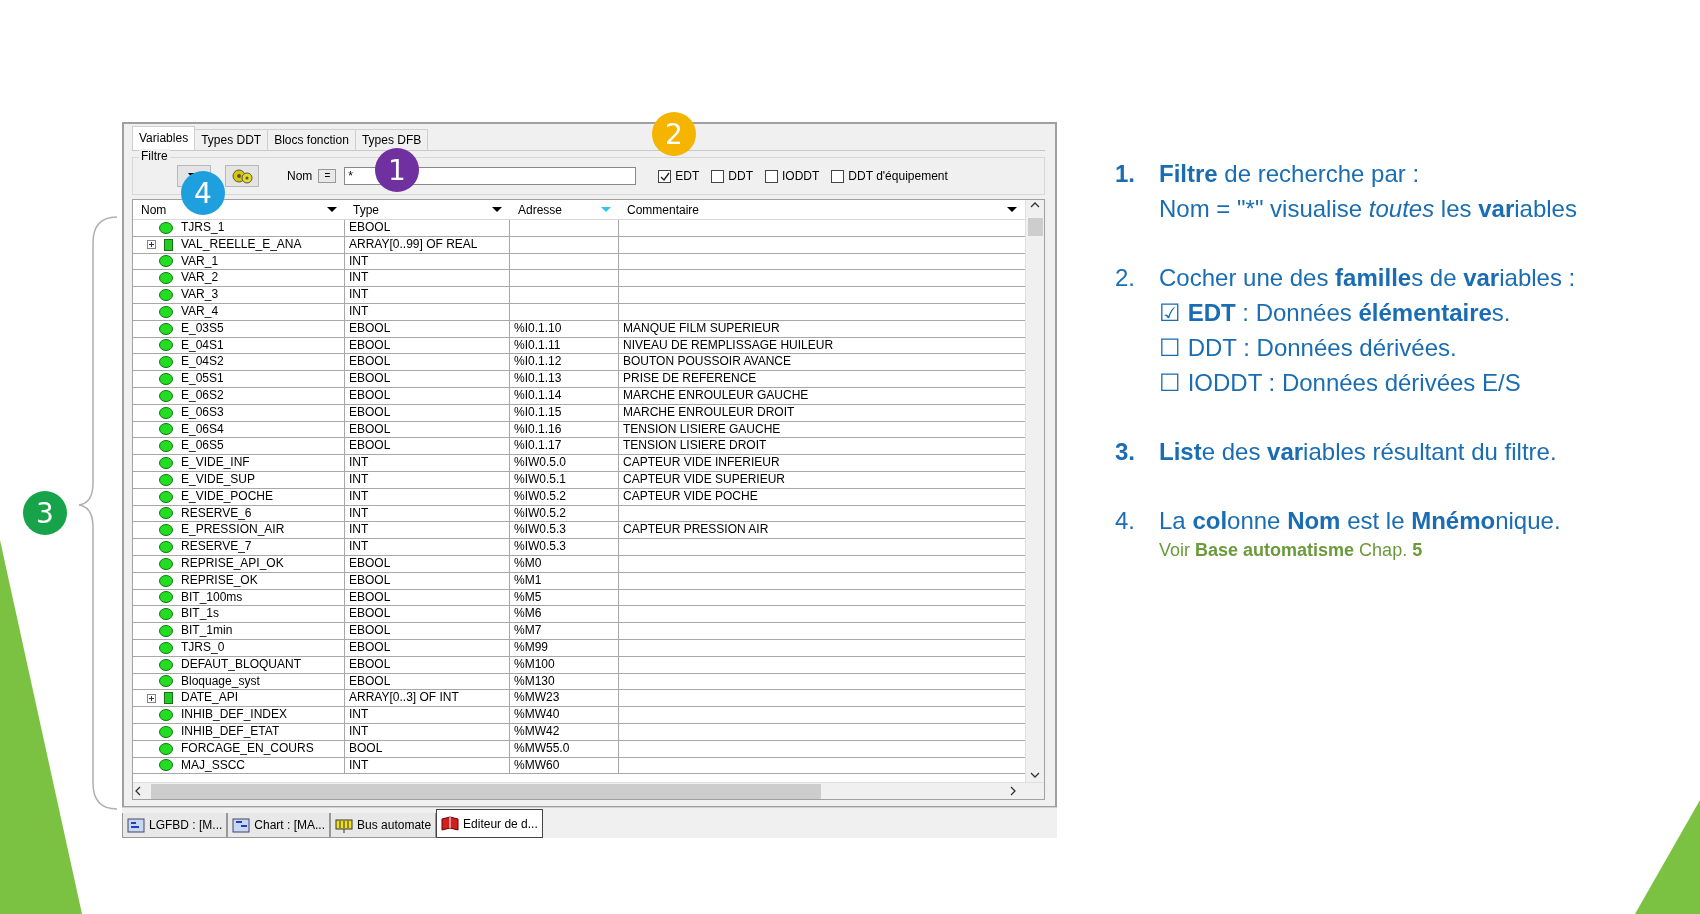  What do you see at coordinates (1368, 209) in the screenshot?
I see `note-text: Nom = "*" visualise toutes les variables` at bounding box center [1368, 209].